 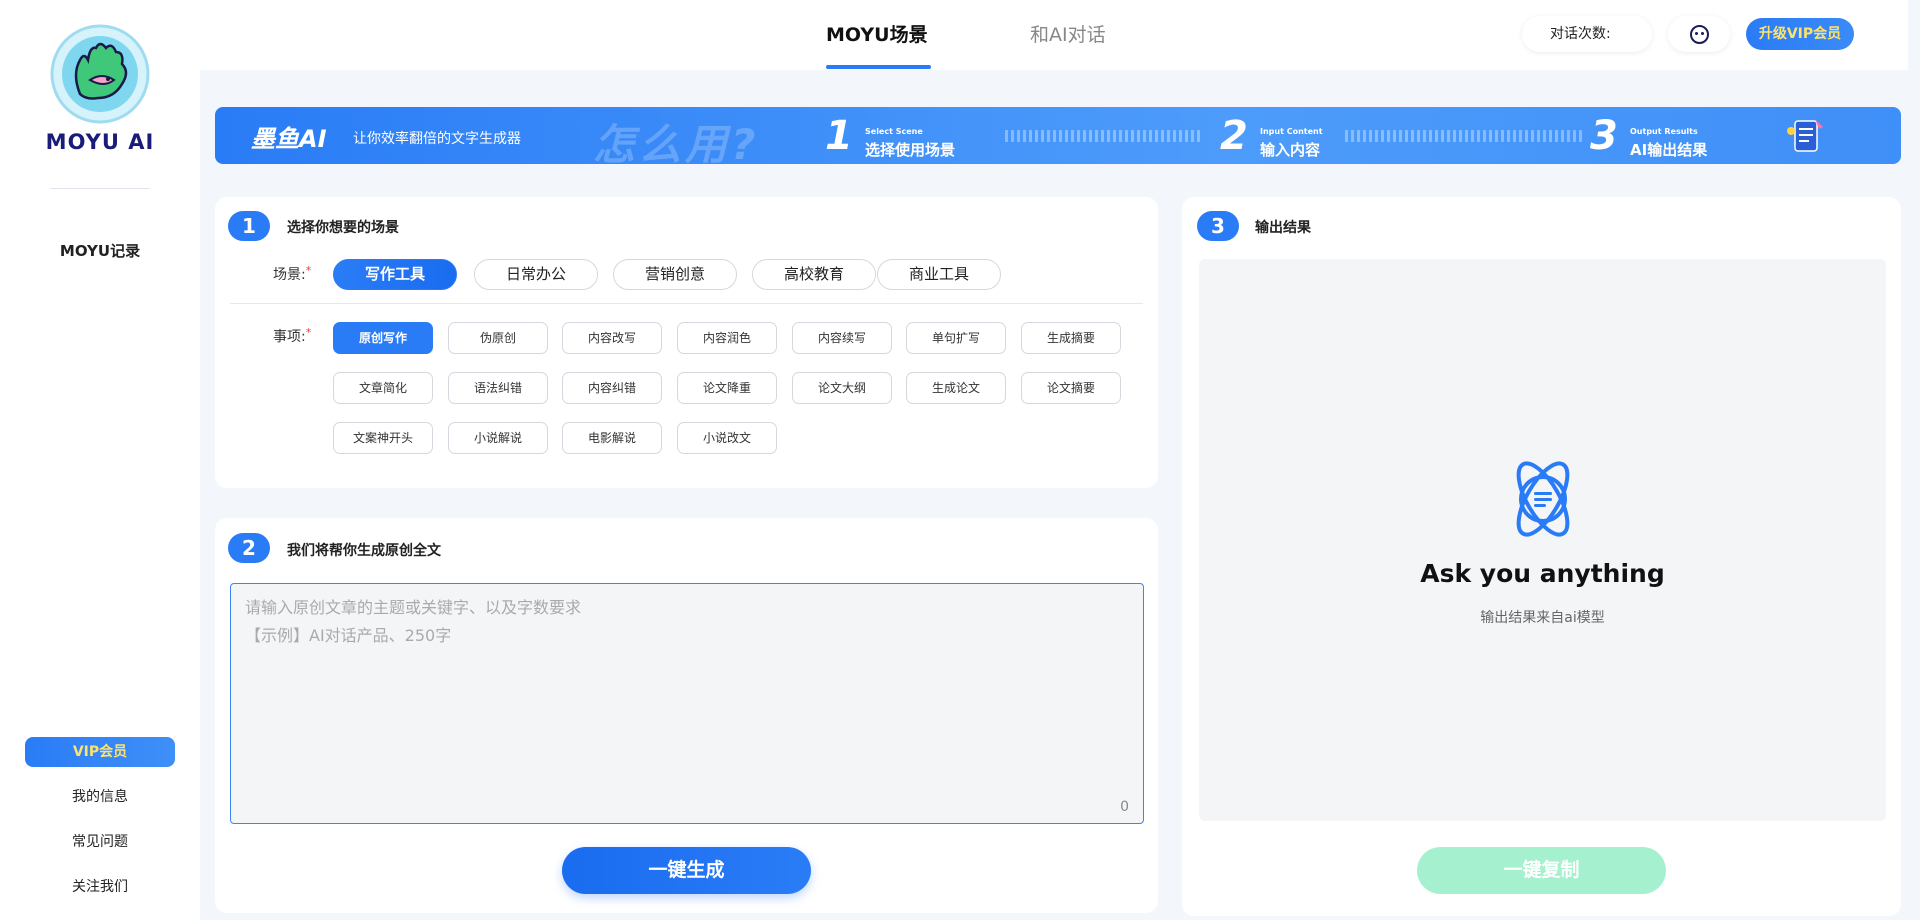 What do you see at coordinates (100, 142) in the screenshot?
I see `logo-text: MOYU AI` at bounding box center [100, 142].